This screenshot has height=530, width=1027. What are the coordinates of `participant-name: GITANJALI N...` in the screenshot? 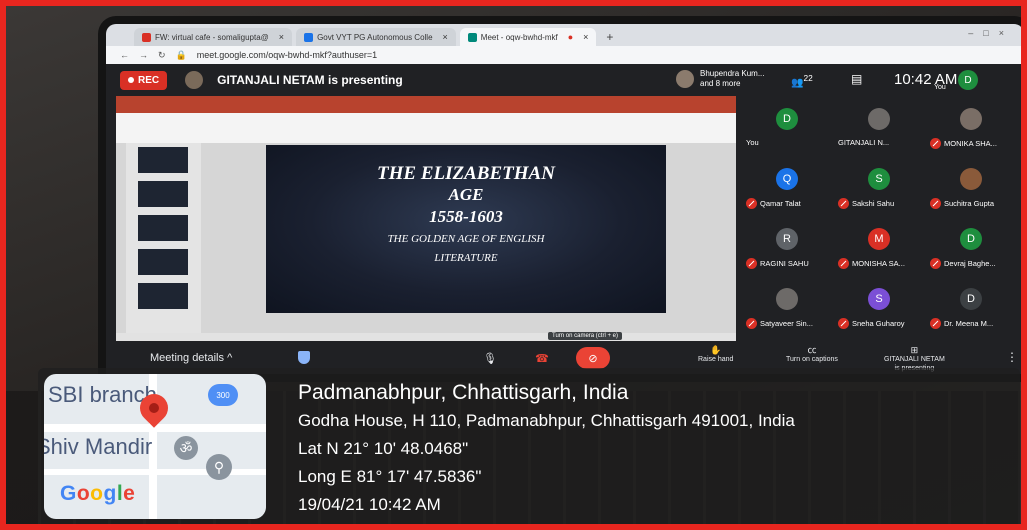 It's located at (864, 142).